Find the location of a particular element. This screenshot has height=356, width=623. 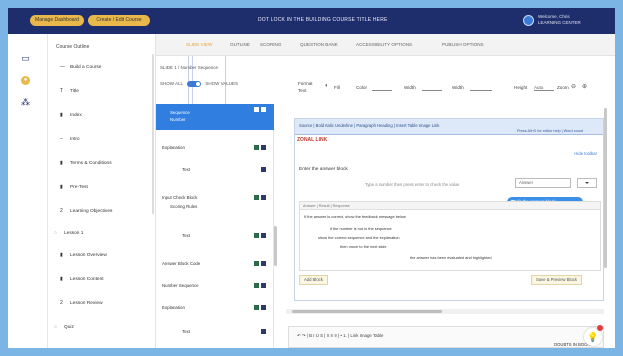

tab-scoring: SCORING is located at coordinates (270, 44).